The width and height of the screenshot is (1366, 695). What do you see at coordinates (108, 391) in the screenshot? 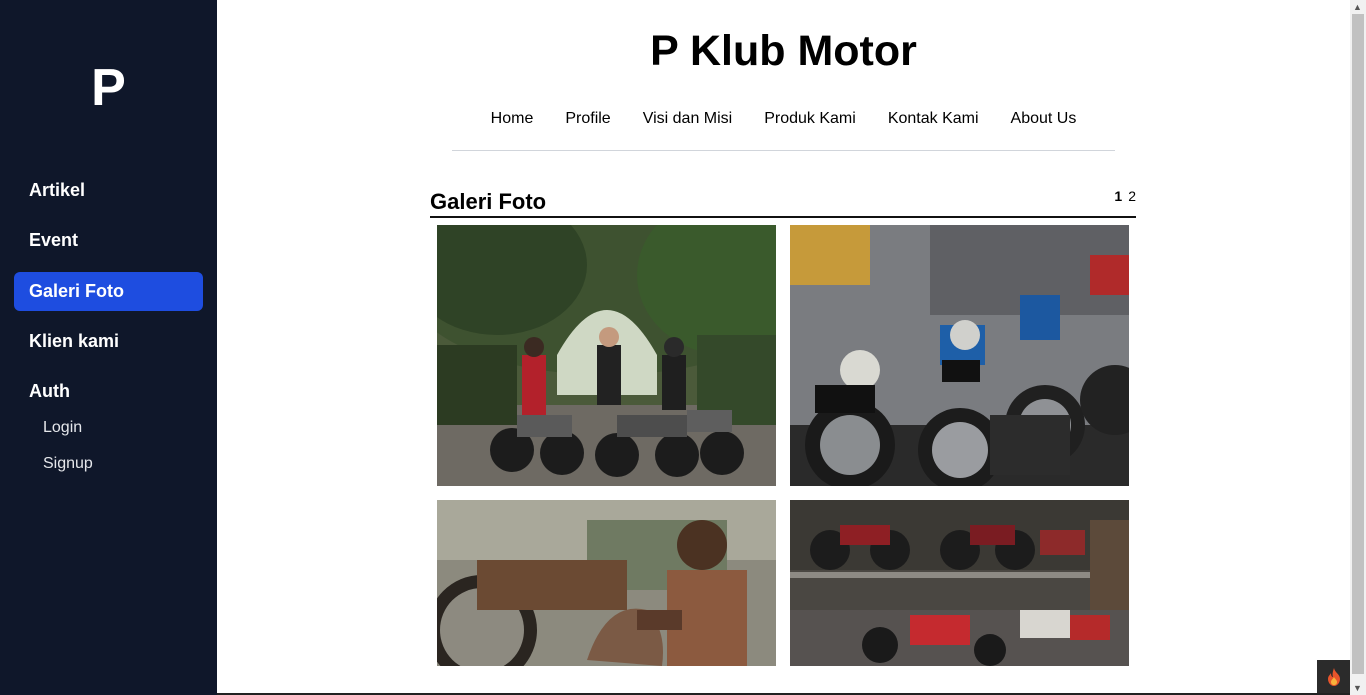
I see `sidebar-item-auth: Auth` at bounding box center [108, 391].